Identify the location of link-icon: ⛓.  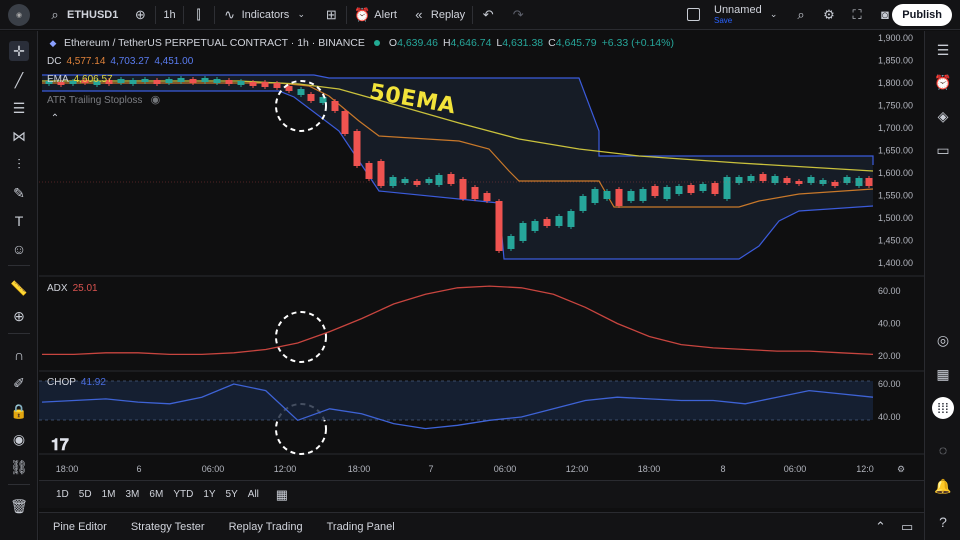
(19, 467).